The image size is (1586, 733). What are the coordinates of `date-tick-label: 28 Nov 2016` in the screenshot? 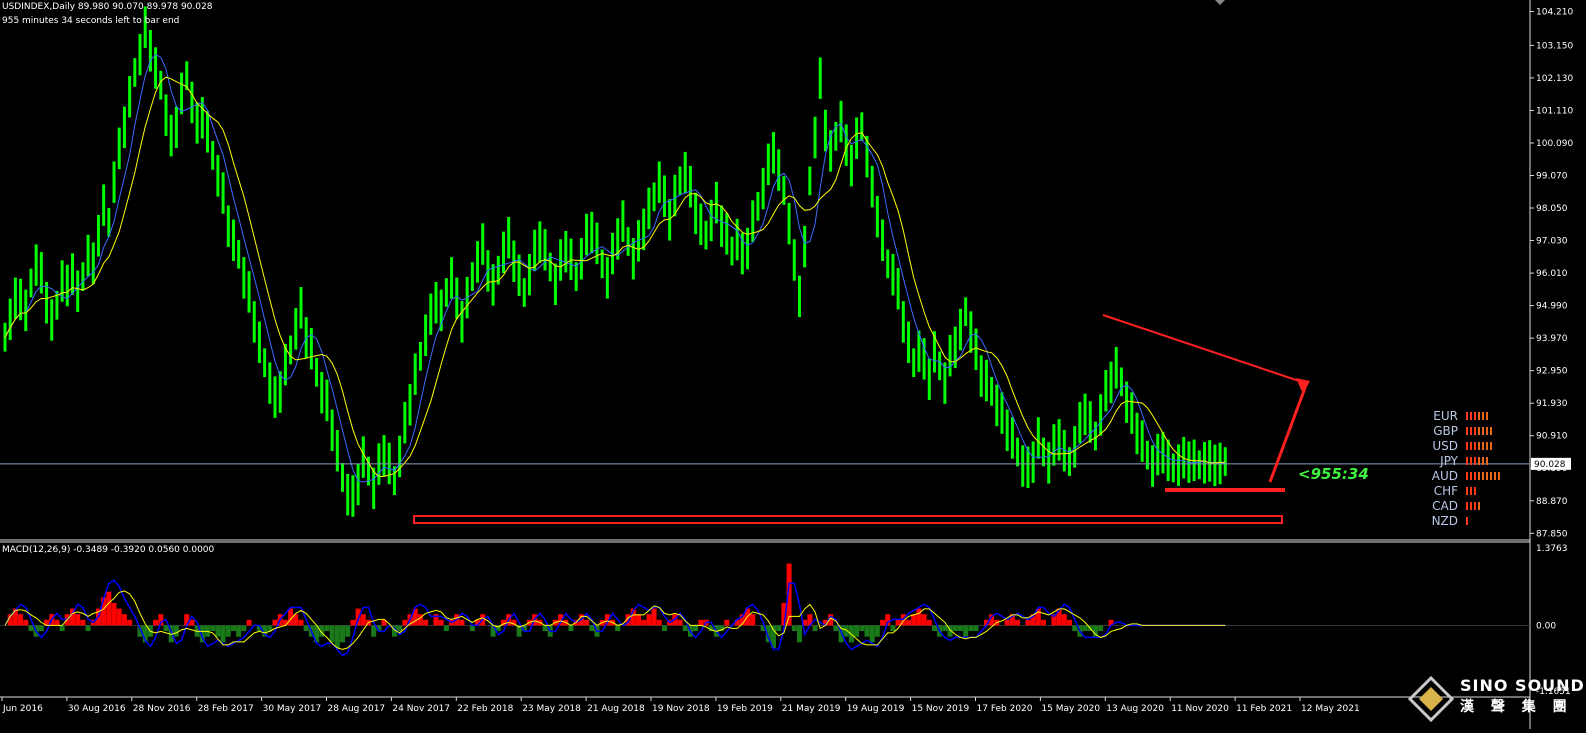 It's located at (162, 709).